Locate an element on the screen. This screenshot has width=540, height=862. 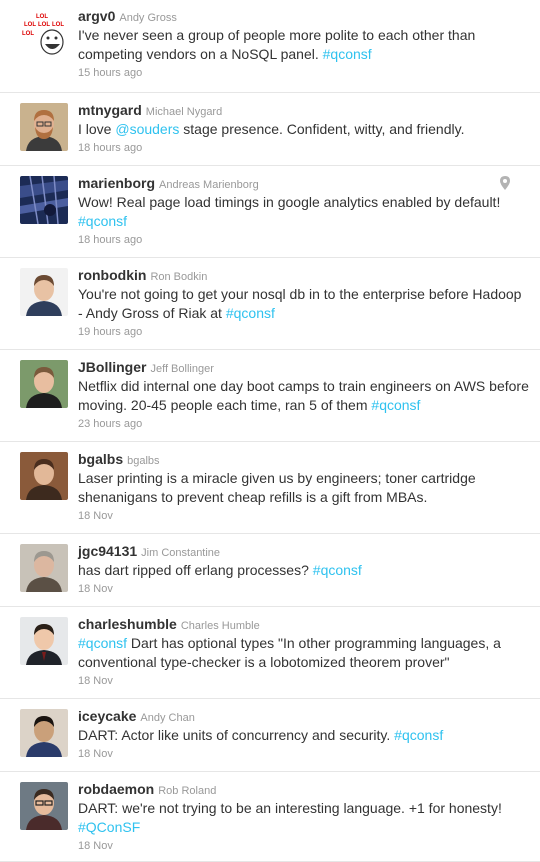
tweet-header: charleshumble Charles Humble is located at coordinates (304, 624).